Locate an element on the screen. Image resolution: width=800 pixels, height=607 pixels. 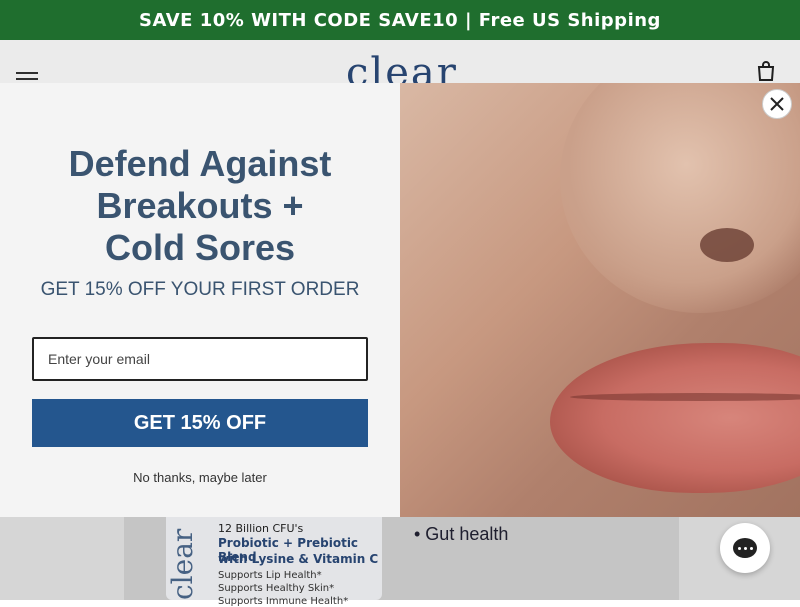
headline-line: Breakouts + is located at coordinates (200, 205).